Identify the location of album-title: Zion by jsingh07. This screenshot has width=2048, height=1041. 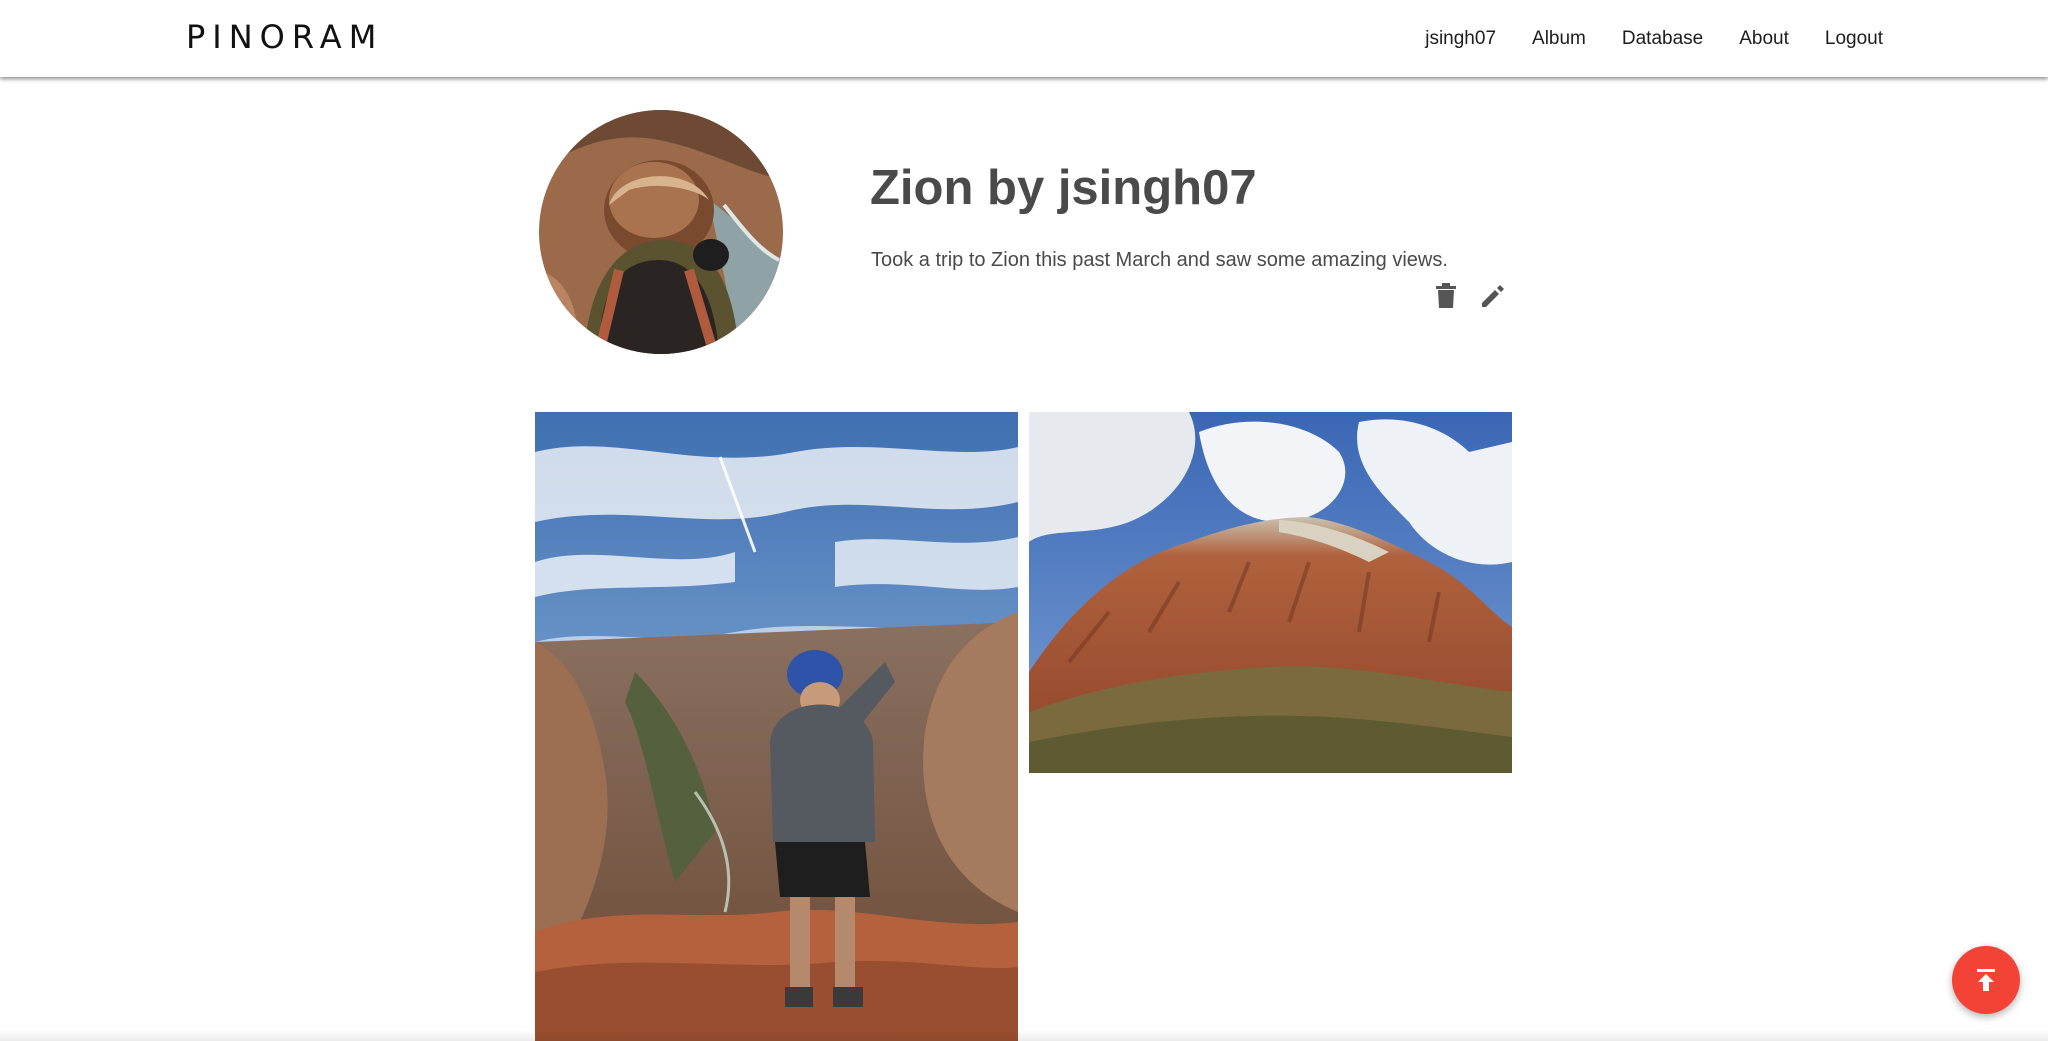
(1063, 188).